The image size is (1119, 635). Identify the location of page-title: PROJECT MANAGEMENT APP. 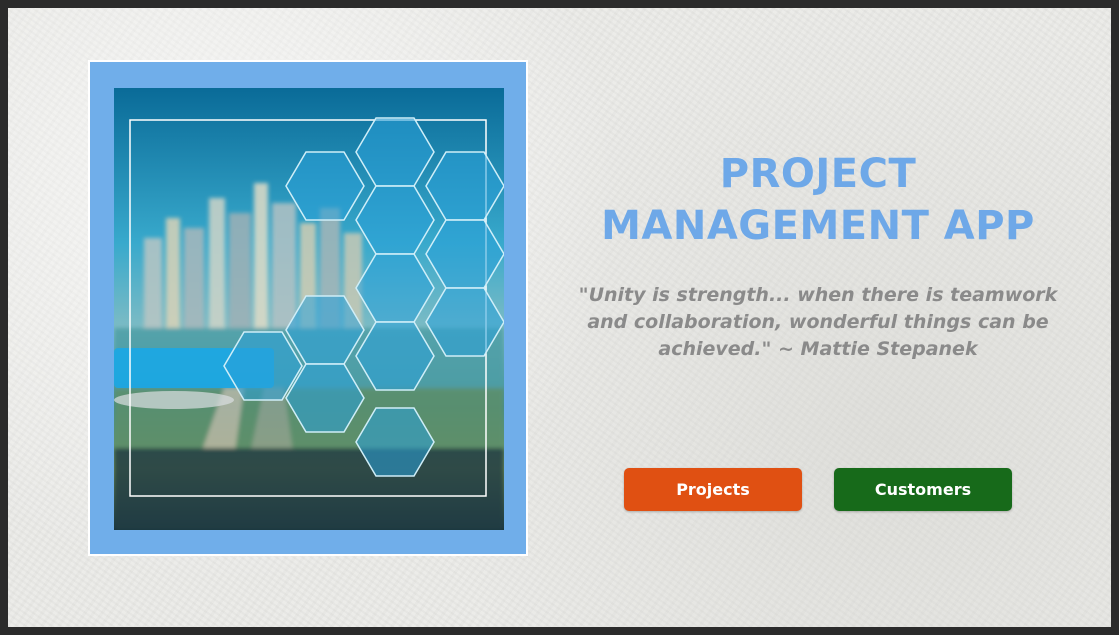
(818, 200).